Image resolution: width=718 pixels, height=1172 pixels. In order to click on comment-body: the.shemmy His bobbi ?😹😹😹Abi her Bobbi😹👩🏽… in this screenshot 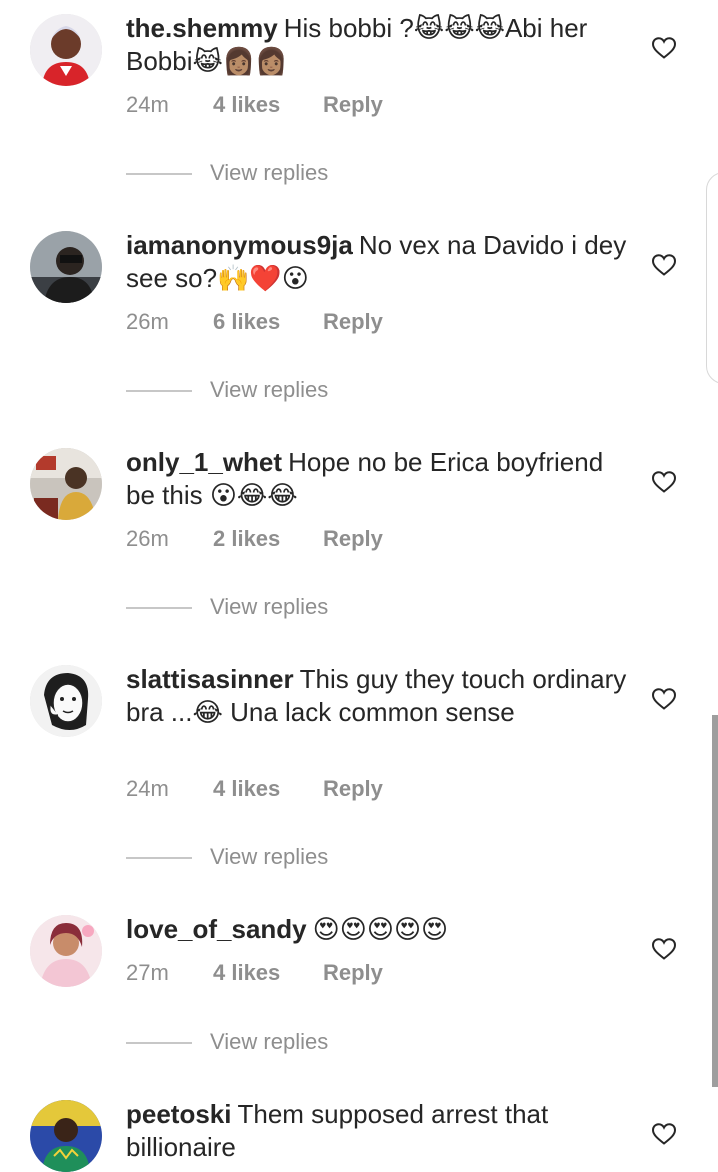, I will do `click(378, 45)`.